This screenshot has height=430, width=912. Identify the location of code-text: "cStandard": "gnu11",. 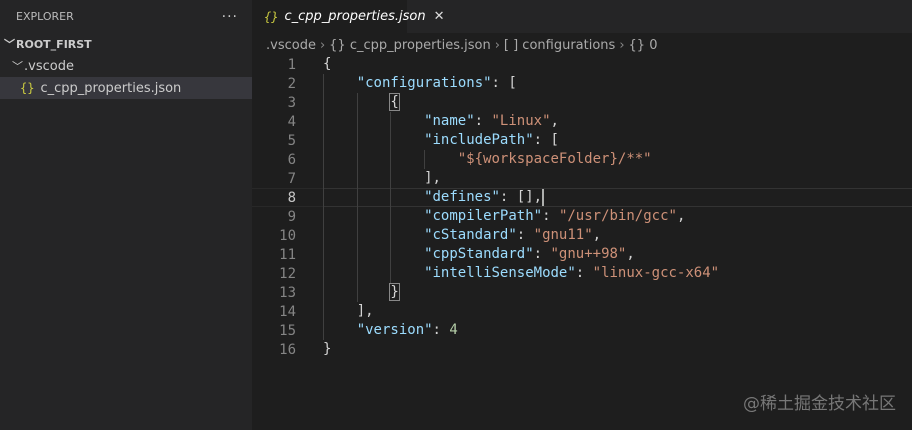
(462, 235).